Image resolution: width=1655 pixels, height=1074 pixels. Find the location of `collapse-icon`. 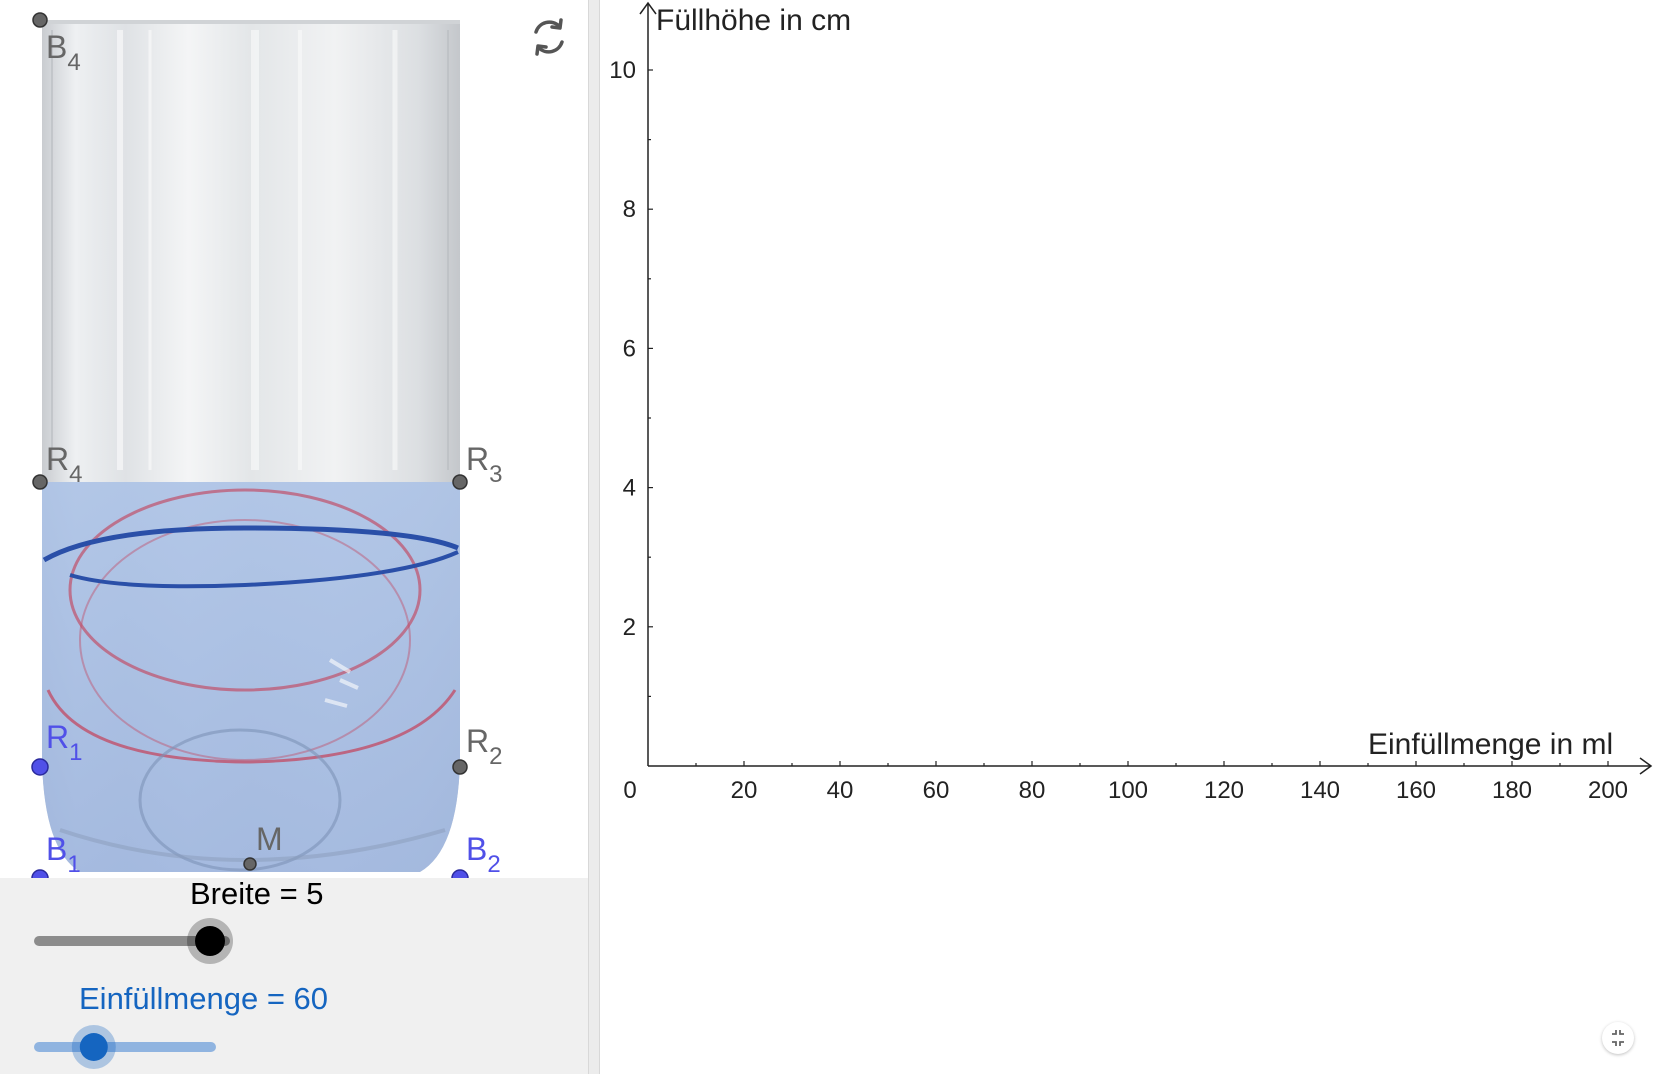

collapse-icon is located at coordinates (1618, 1038).